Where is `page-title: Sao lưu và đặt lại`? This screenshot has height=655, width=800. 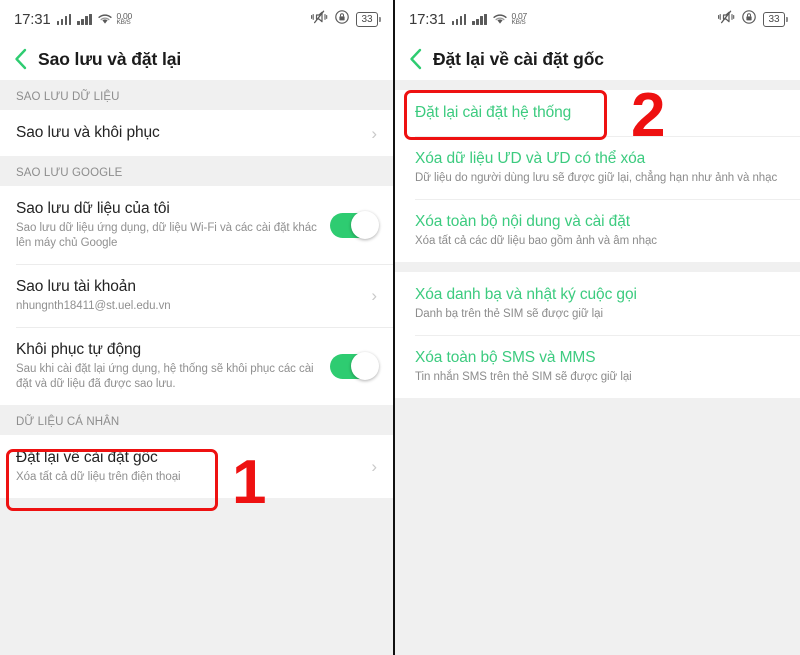
page-title: Sao lưu và đặt lại is located at coordinates (110, 58).